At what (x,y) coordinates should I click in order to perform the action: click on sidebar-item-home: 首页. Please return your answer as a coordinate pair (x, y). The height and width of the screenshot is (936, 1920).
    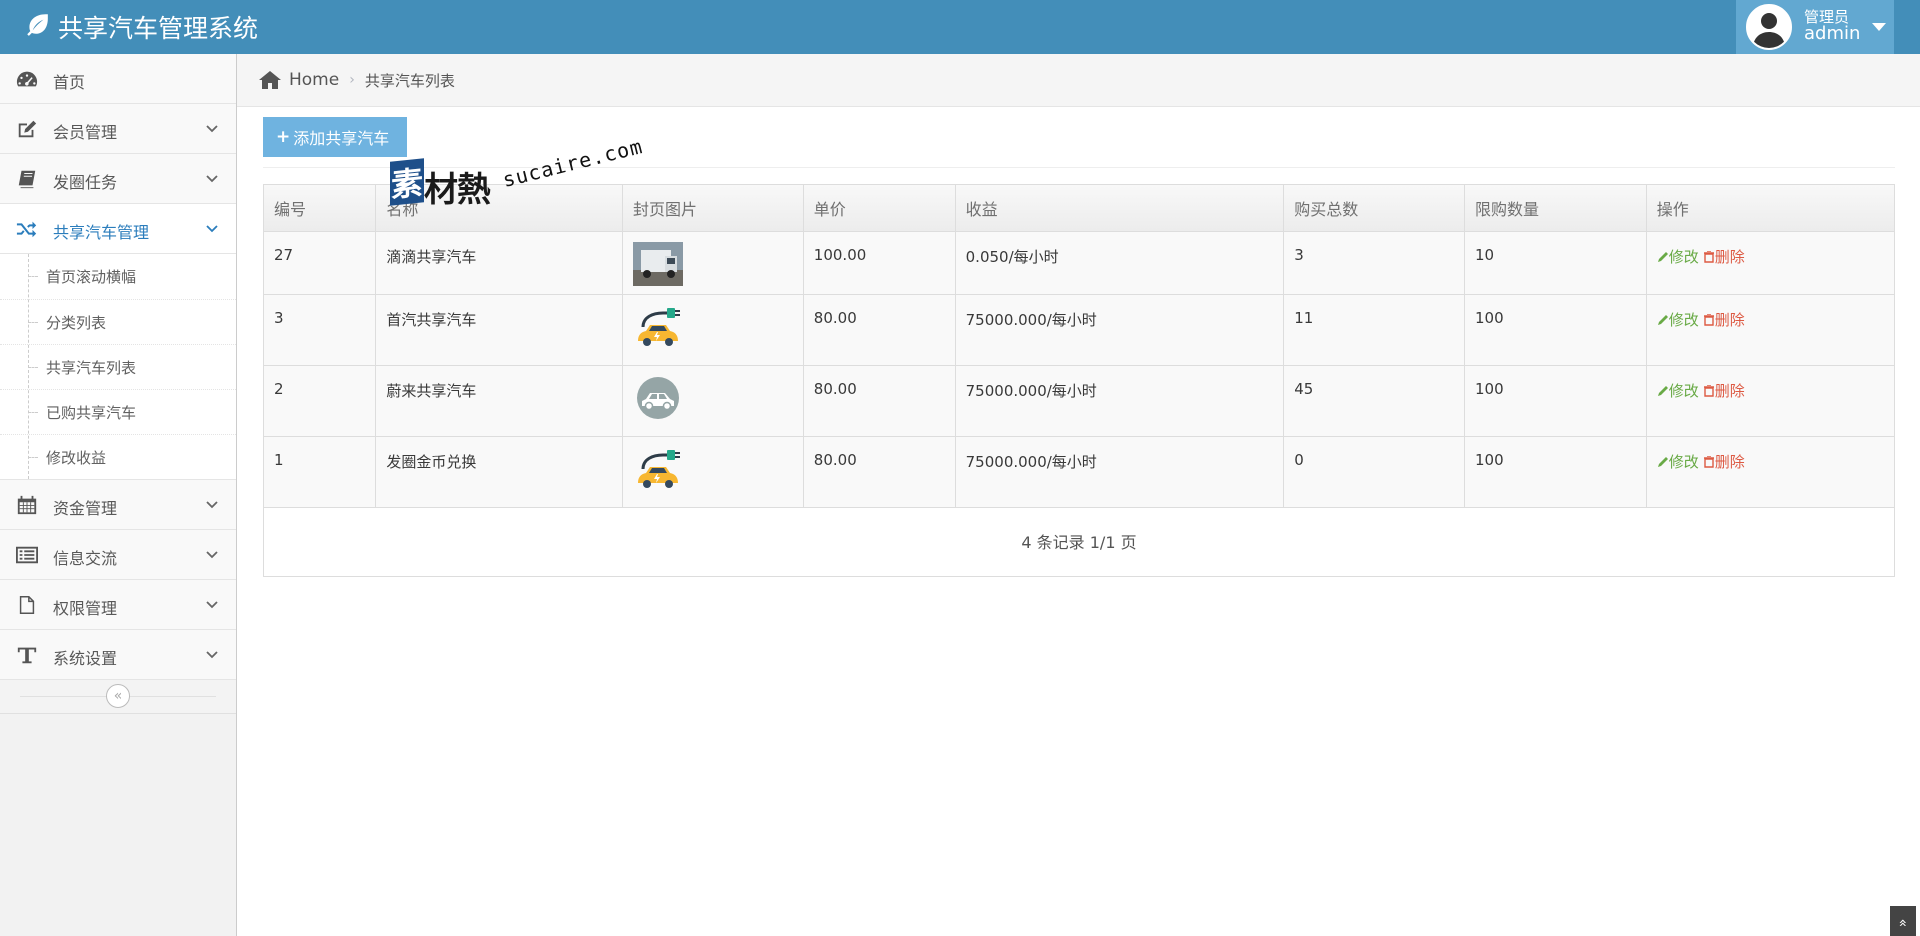
    Looking at the image, I should click on (118, 79).